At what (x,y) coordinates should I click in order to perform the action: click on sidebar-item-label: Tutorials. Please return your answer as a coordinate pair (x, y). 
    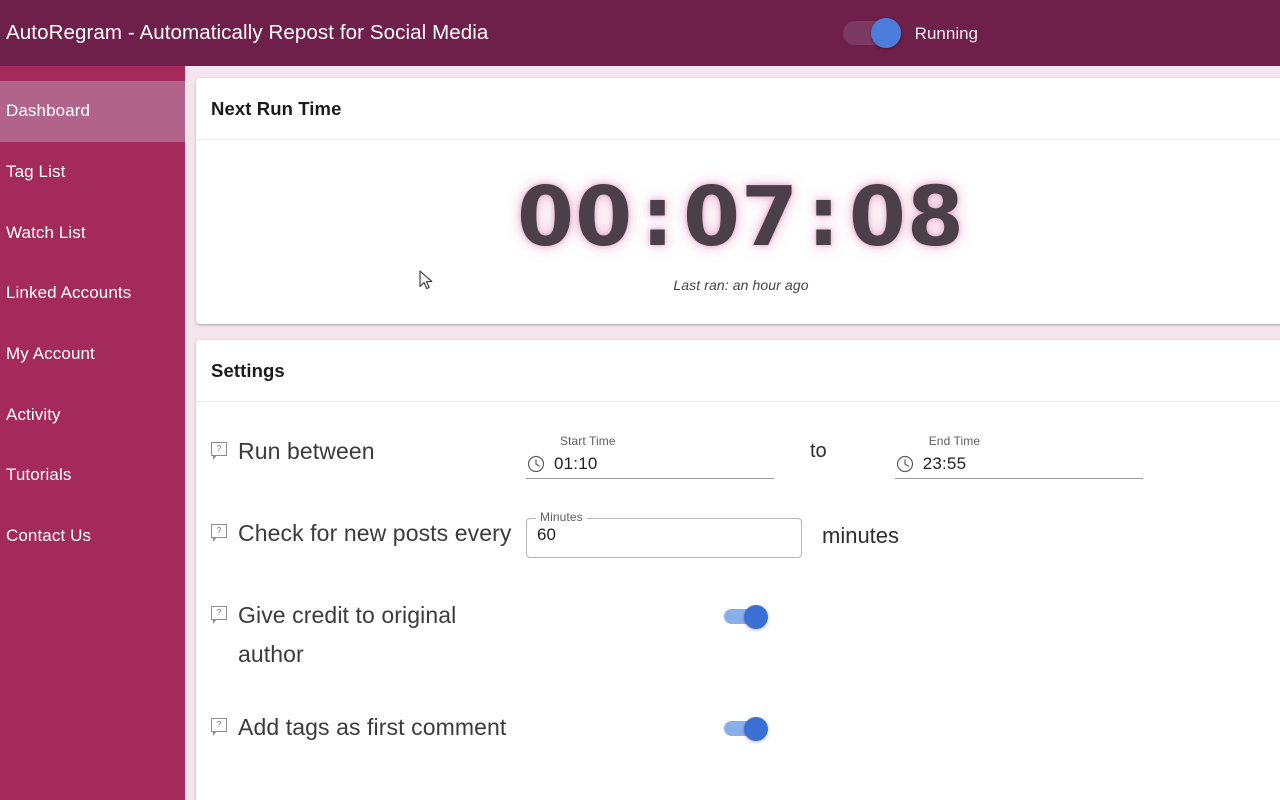
    Looking at the image, I should click on (39, 475).